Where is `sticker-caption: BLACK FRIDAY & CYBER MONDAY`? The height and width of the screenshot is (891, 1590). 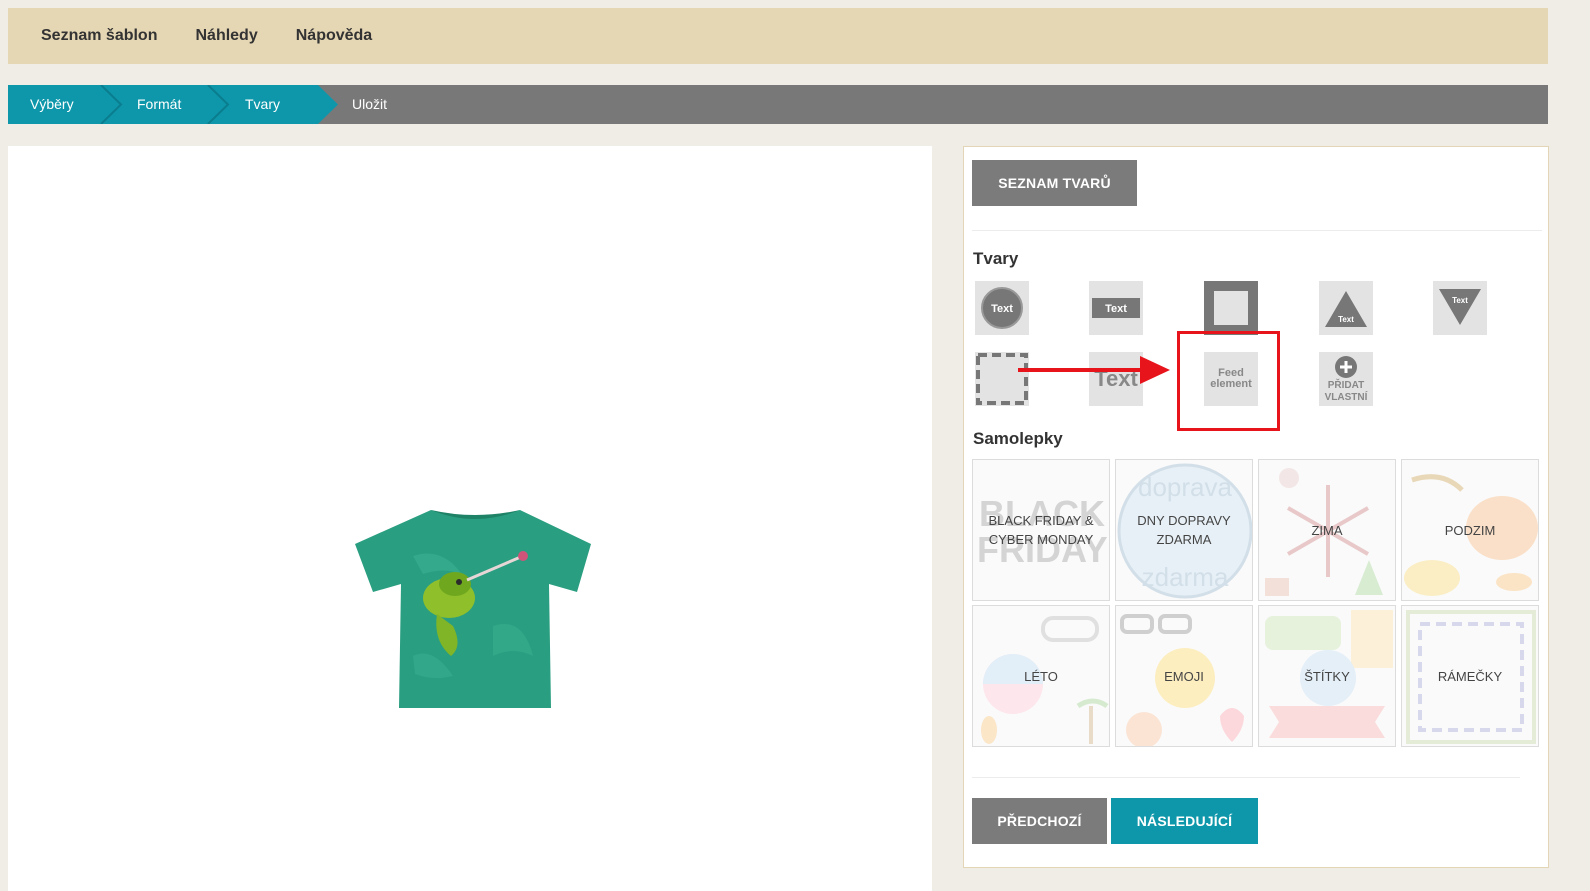 sticker-caption: BLACK FRIDAY & CYBER MONDAY is located at coordinates (1041, 530).